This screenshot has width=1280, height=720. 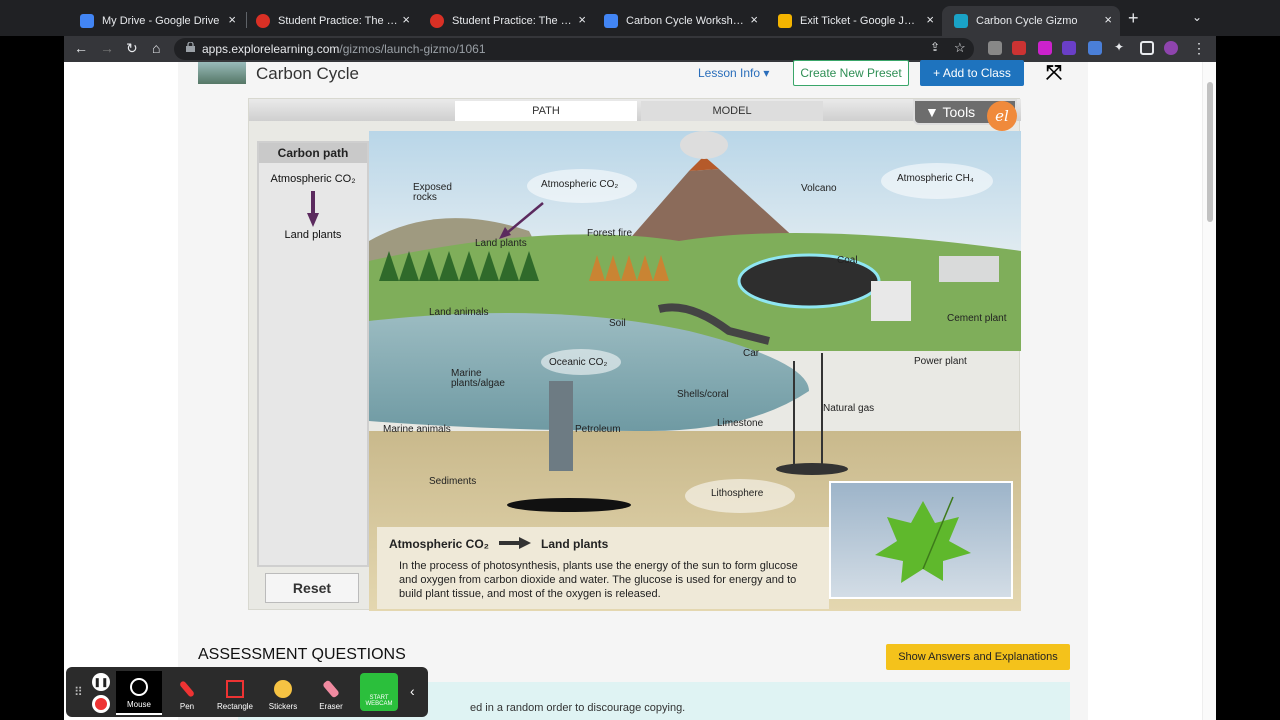 I want to click on label-car: Car, so click(x=751, y=353).